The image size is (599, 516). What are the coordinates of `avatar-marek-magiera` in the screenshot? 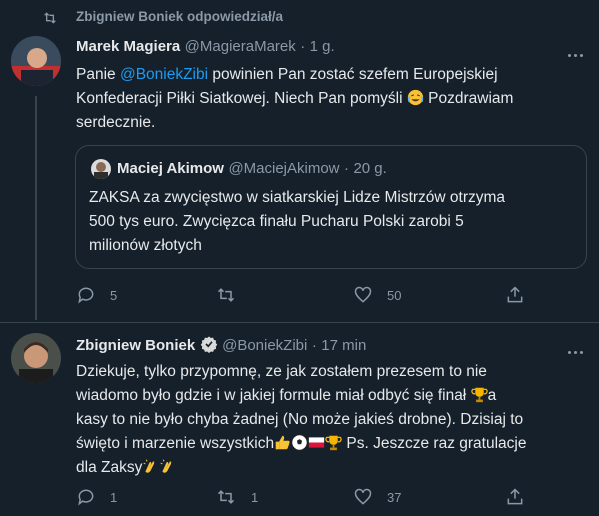 It's located at (36, 61).